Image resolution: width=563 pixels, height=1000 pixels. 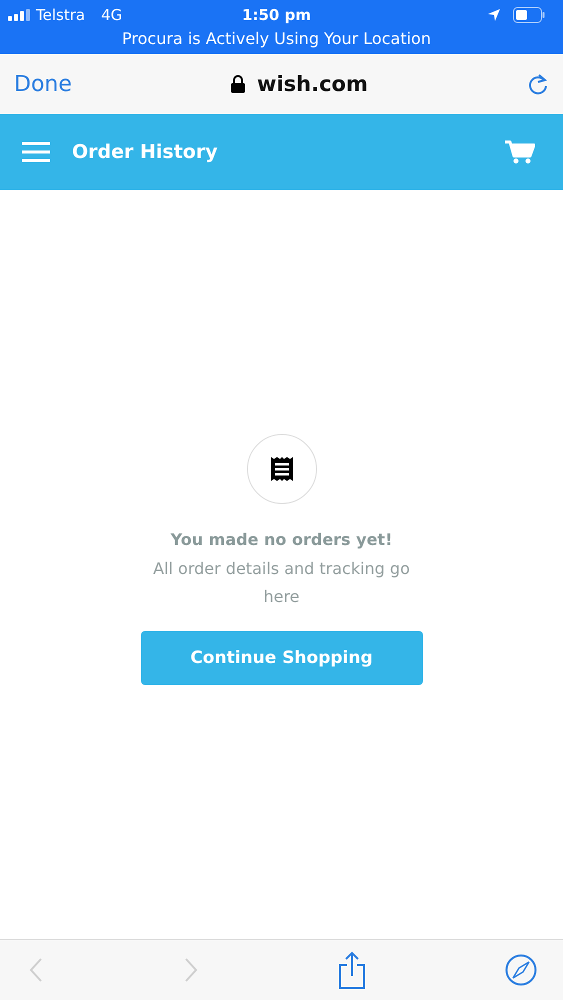 What do you see at coordinates (276, 15) in the screenshot?
I see `clock-time: 1:50 pm` at bounding box center [276, 15].